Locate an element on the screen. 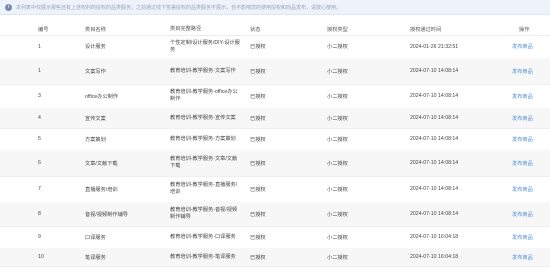 The image size is (550, 272). header-id: 编号 is located at coordinates (43, 29).